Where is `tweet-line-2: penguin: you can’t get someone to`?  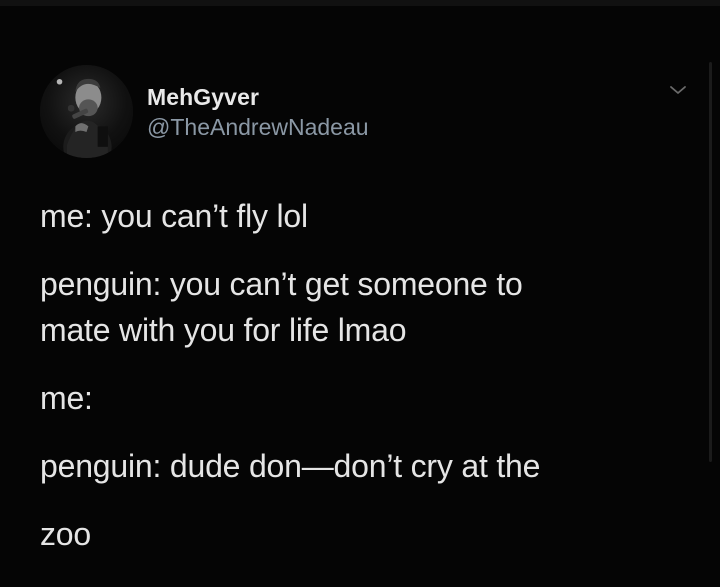 tweet-line-2: penguin: you can’t get someone to is located at coordinates (281, 284).